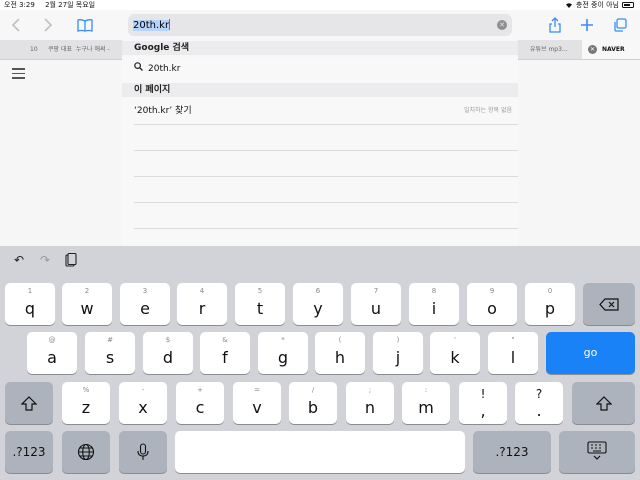 Image resolution: width=640 pixels, height=480 pixels. I want to click on key-o: 9o, so click(492, 304).